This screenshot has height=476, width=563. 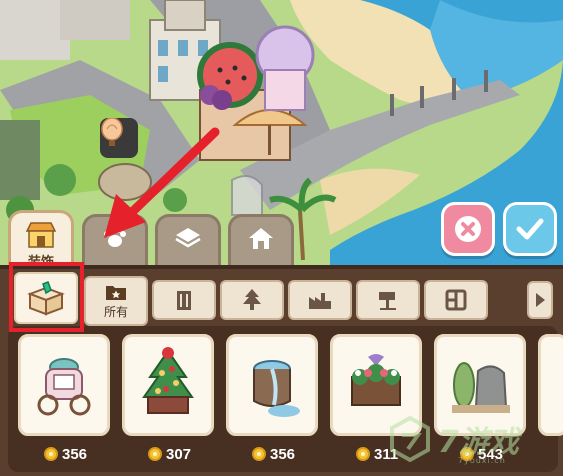 I want to click on grid-tile-icon, so click(x=456, y=300).